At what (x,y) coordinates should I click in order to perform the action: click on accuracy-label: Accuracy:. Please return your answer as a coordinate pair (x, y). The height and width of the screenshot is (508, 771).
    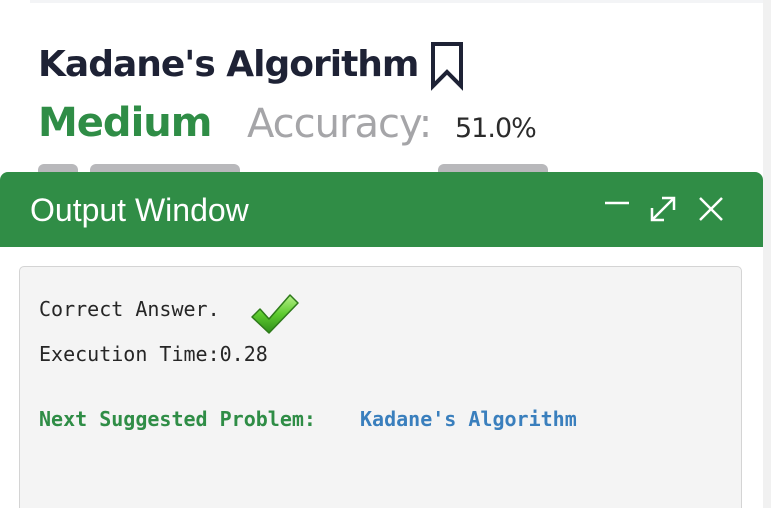
    Looking at the image, I should click on (339, 124).